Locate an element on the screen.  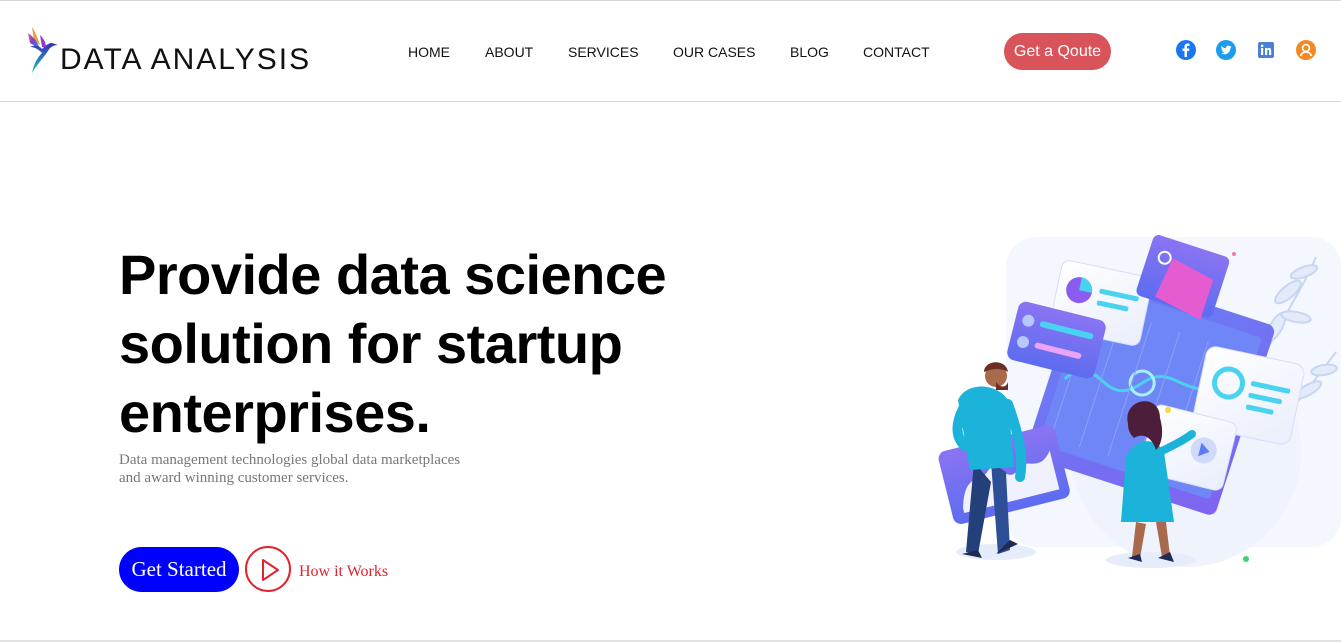
linkedin-icon is located at coordinates (1266, 50).